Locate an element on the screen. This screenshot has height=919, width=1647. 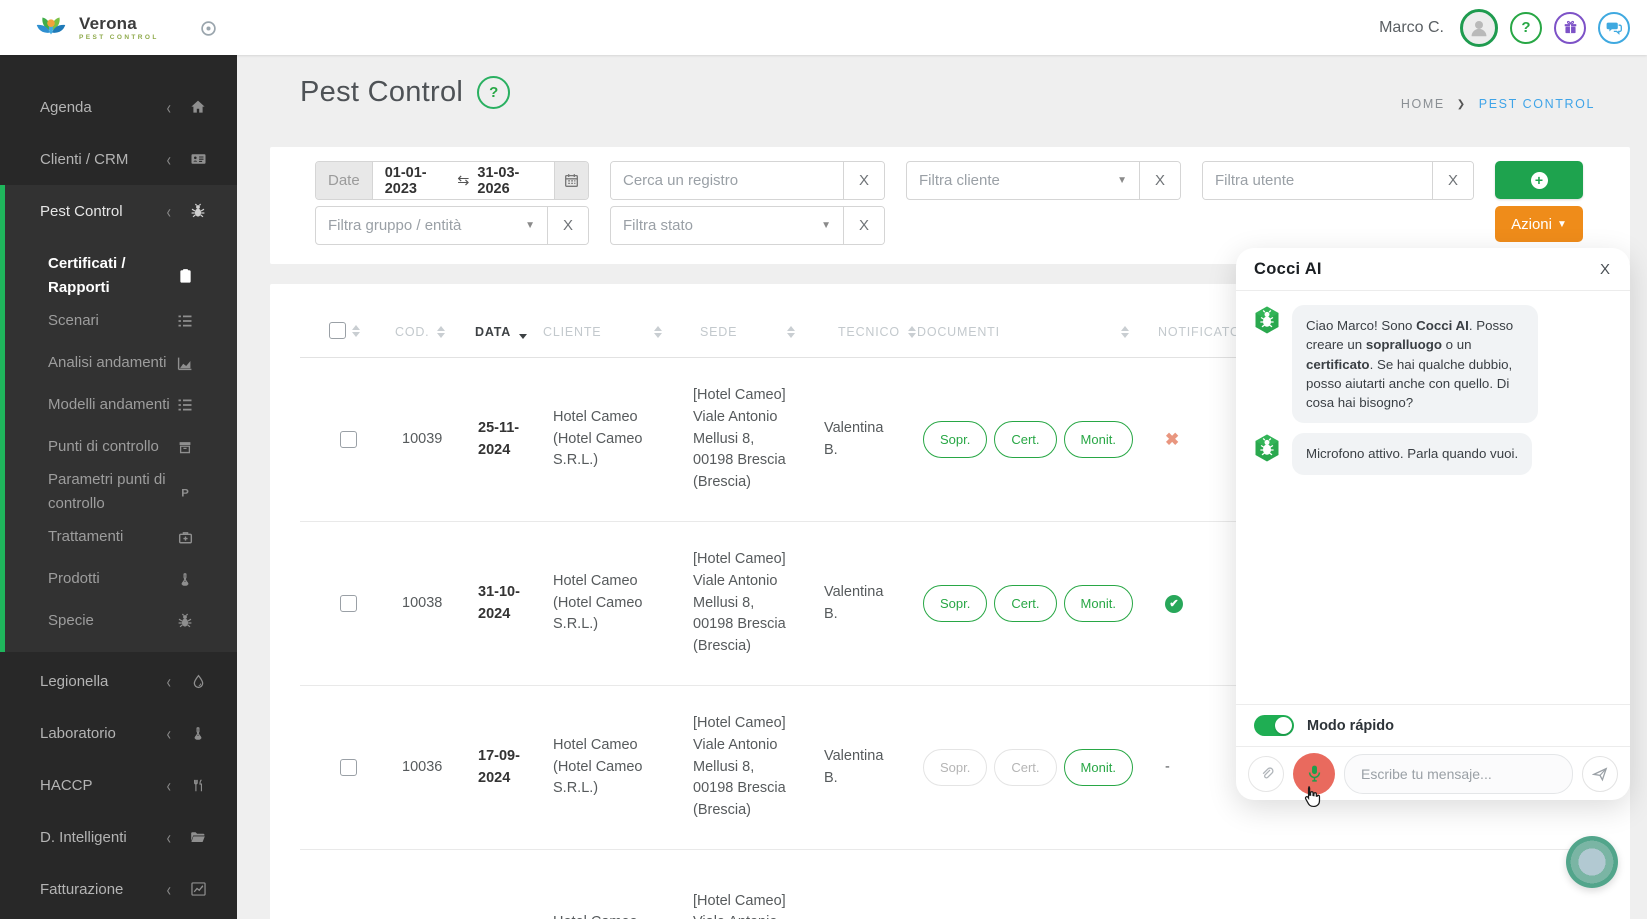
brand-logo: Verona PEST CONTROL is located at coordinates (94, 28).